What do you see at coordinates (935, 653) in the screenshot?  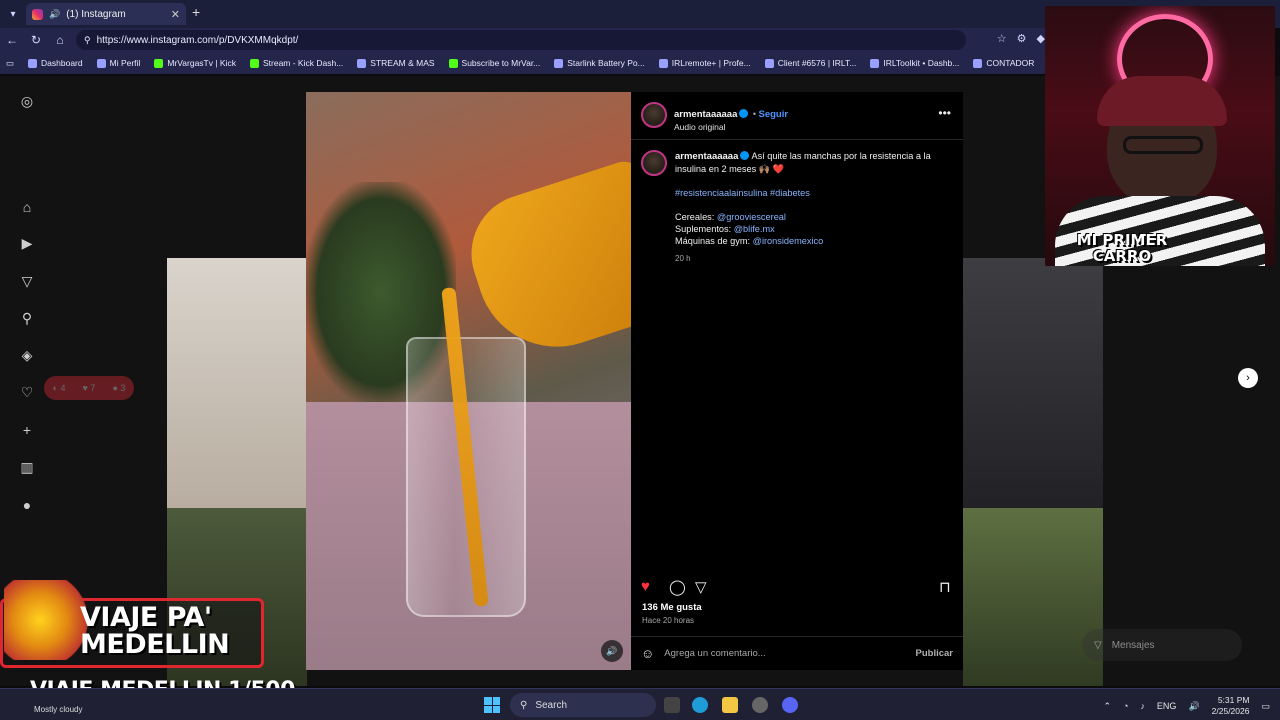 I see `publish-button: Publicar` at bounding box center [935, 653].